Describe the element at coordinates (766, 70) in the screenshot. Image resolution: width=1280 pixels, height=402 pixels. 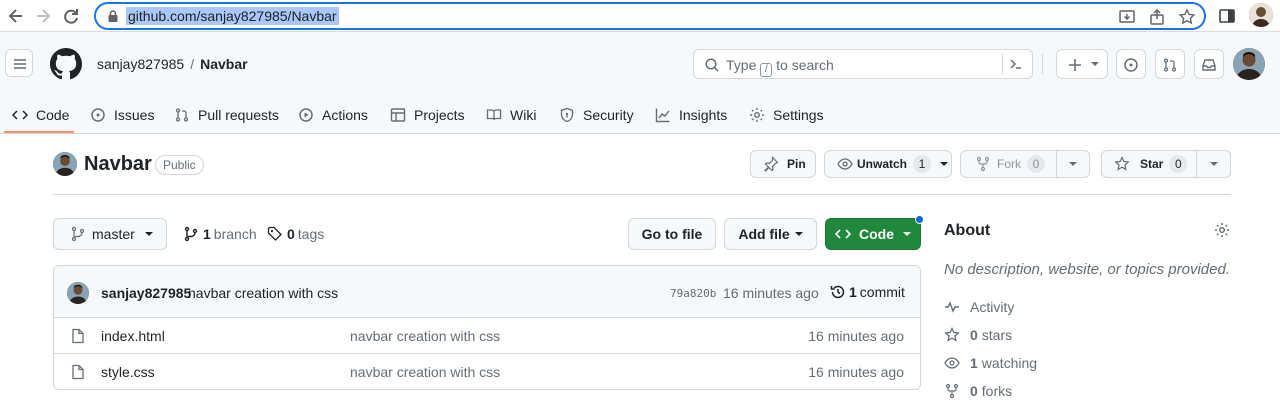
I see `search-shortcut-key: /` at that location.